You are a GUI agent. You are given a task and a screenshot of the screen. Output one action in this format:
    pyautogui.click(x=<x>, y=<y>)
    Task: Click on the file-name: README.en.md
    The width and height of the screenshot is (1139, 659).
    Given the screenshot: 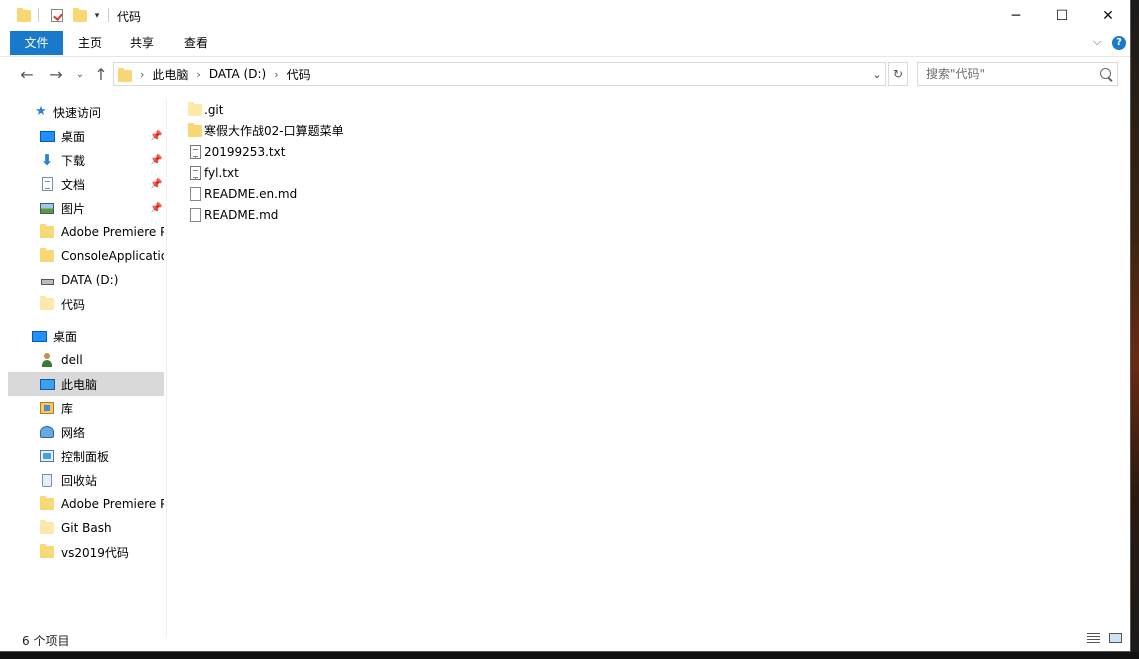 What is the action you would take?
    pyautogui.click(x=251, y=193)
    